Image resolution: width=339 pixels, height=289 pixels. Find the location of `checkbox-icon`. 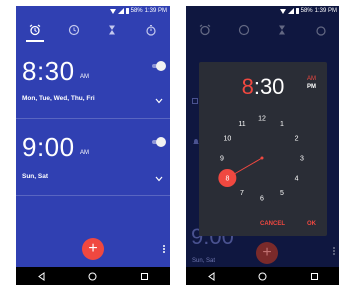

checkbox-icon is located at coordinates (195, 101).